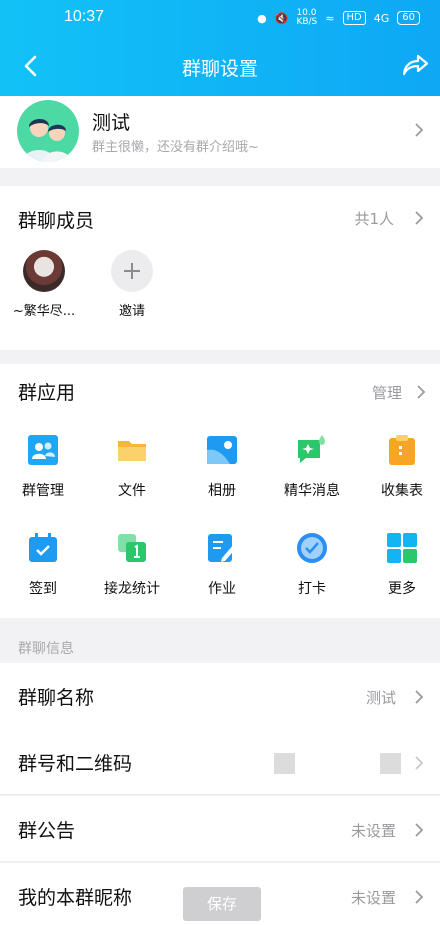  What do you see at coordinates (47, 831) in the screenshot?
I see `row-title: 群公告` at bounding box center [47, 831].